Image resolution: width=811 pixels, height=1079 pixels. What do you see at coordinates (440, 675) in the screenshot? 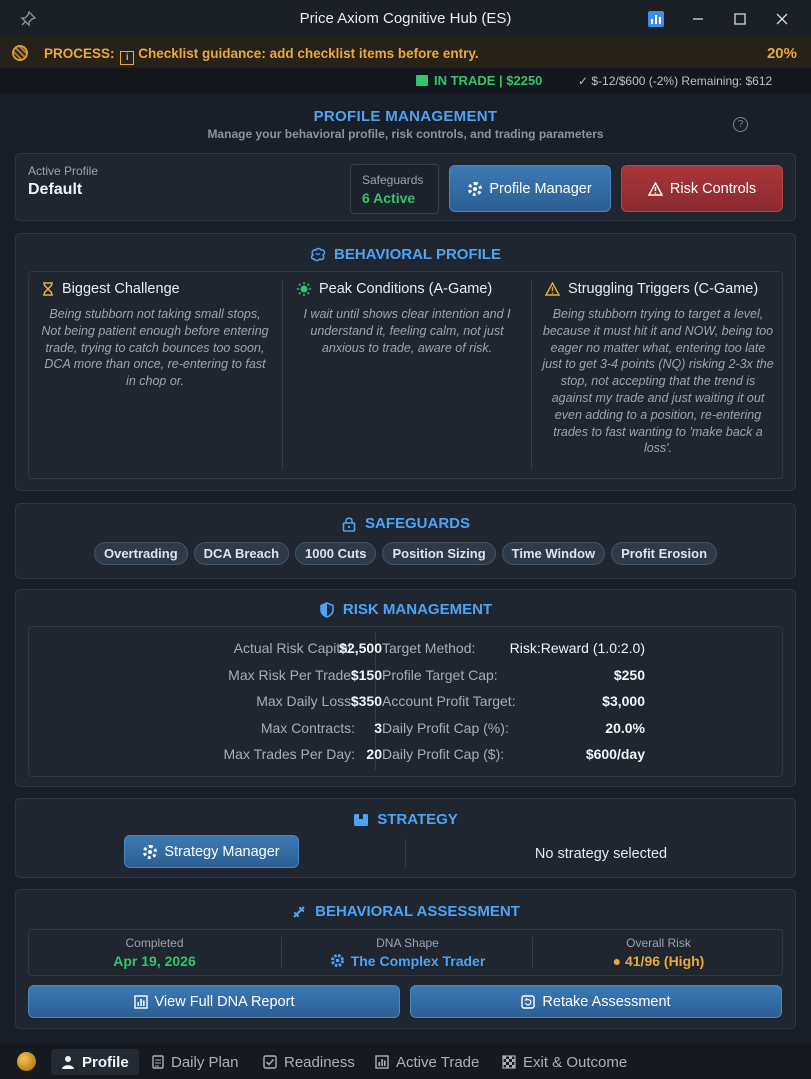
I see `risk-param-label: Profile Target Cap:` at bounding box center [440, 675].